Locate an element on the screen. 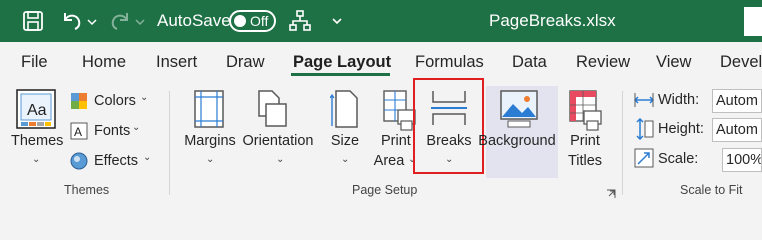  undo-icon is located at coordinates (72, 21).